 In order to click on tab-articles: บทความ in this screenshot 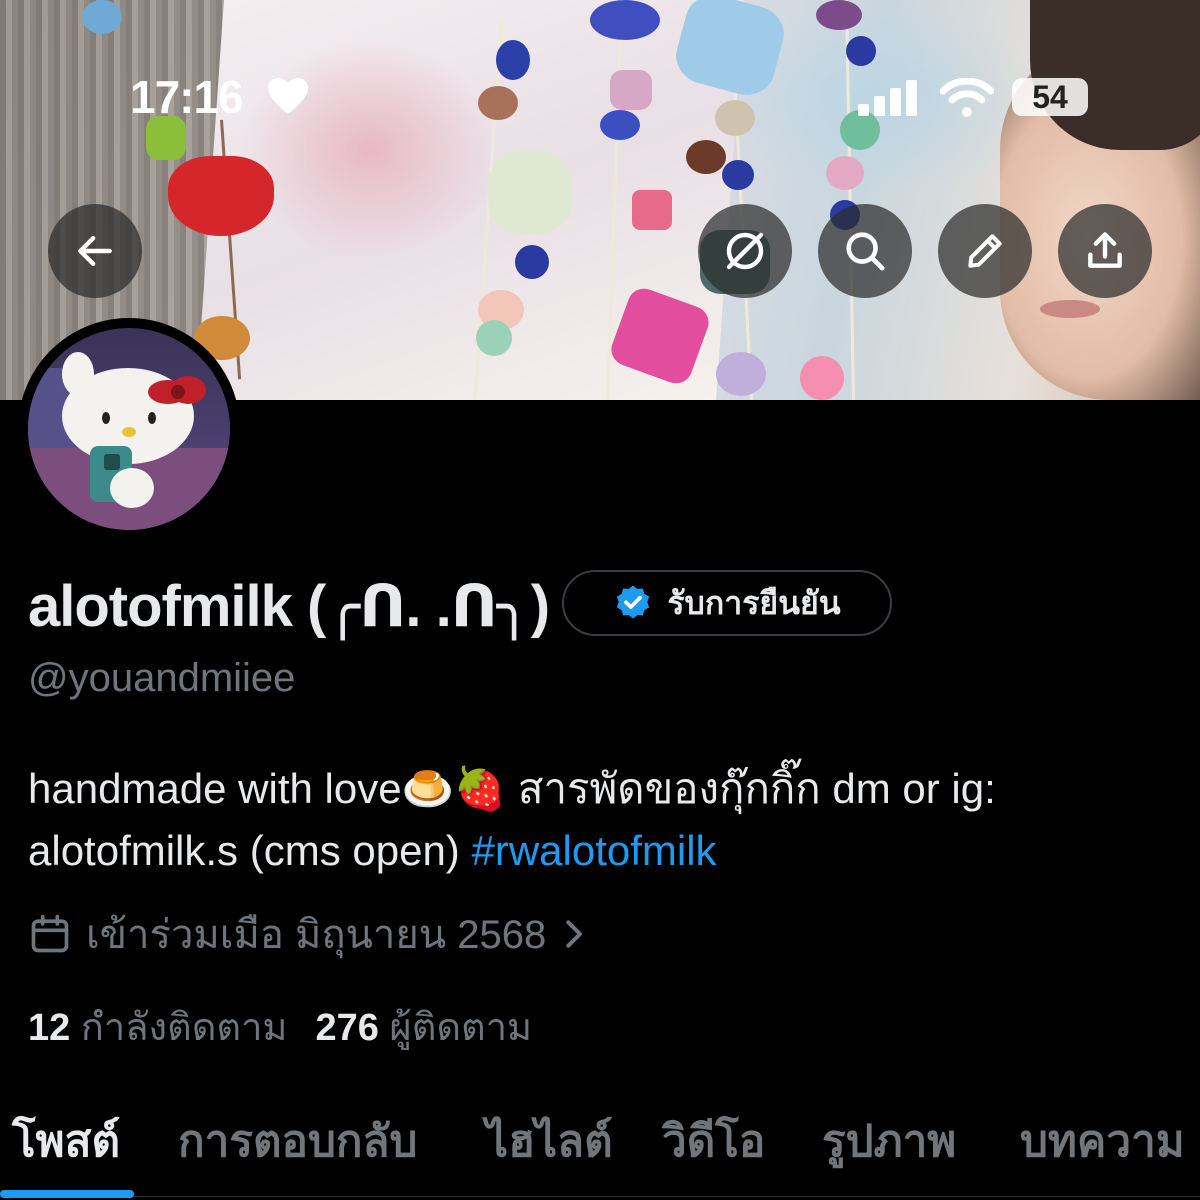, I will do `click(1102, 1141)`.